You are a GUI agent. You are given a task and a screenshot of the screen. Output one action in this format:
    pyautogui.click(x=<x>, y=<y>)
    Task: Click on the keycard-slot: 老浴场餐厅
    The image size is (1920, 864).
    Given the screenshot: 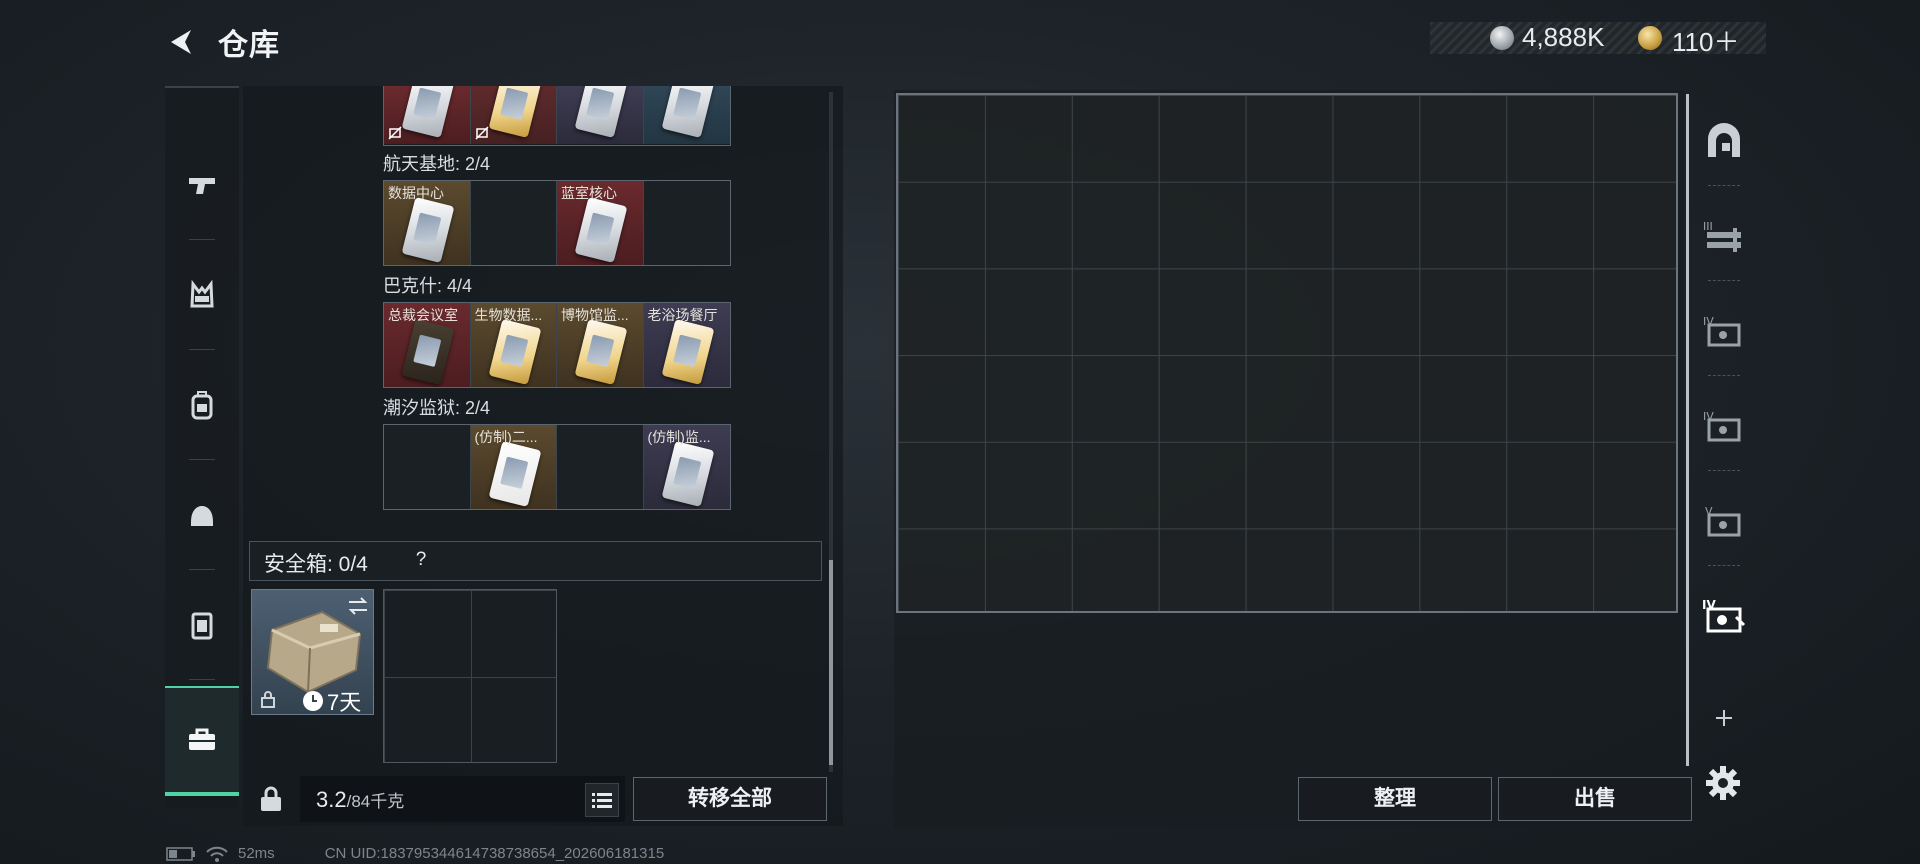 What is the action you would take?
    pyautogui.click(x=686, y=345)
    